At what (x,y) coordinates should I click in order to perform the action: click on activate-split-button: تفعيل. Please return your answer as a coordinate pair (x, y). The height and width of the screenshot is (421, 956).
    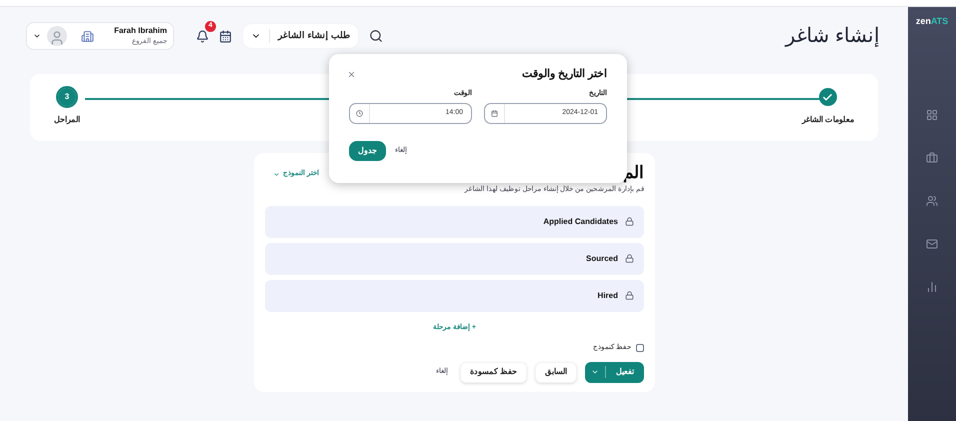
    Looking at the image, I should click on (614, 372).